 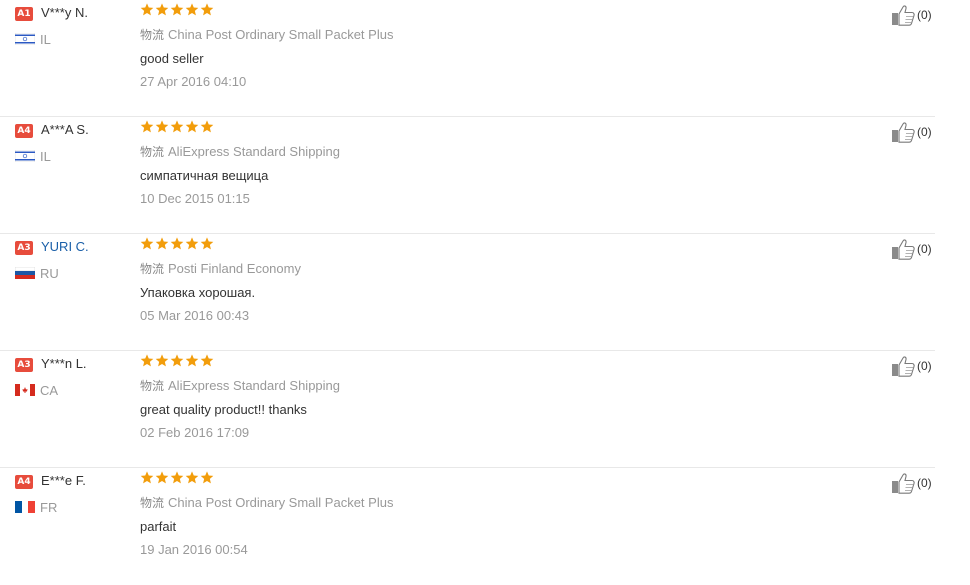 I want to click on shipping-method: 物流 Posti Finland Economy, so click(x=220, y=268).